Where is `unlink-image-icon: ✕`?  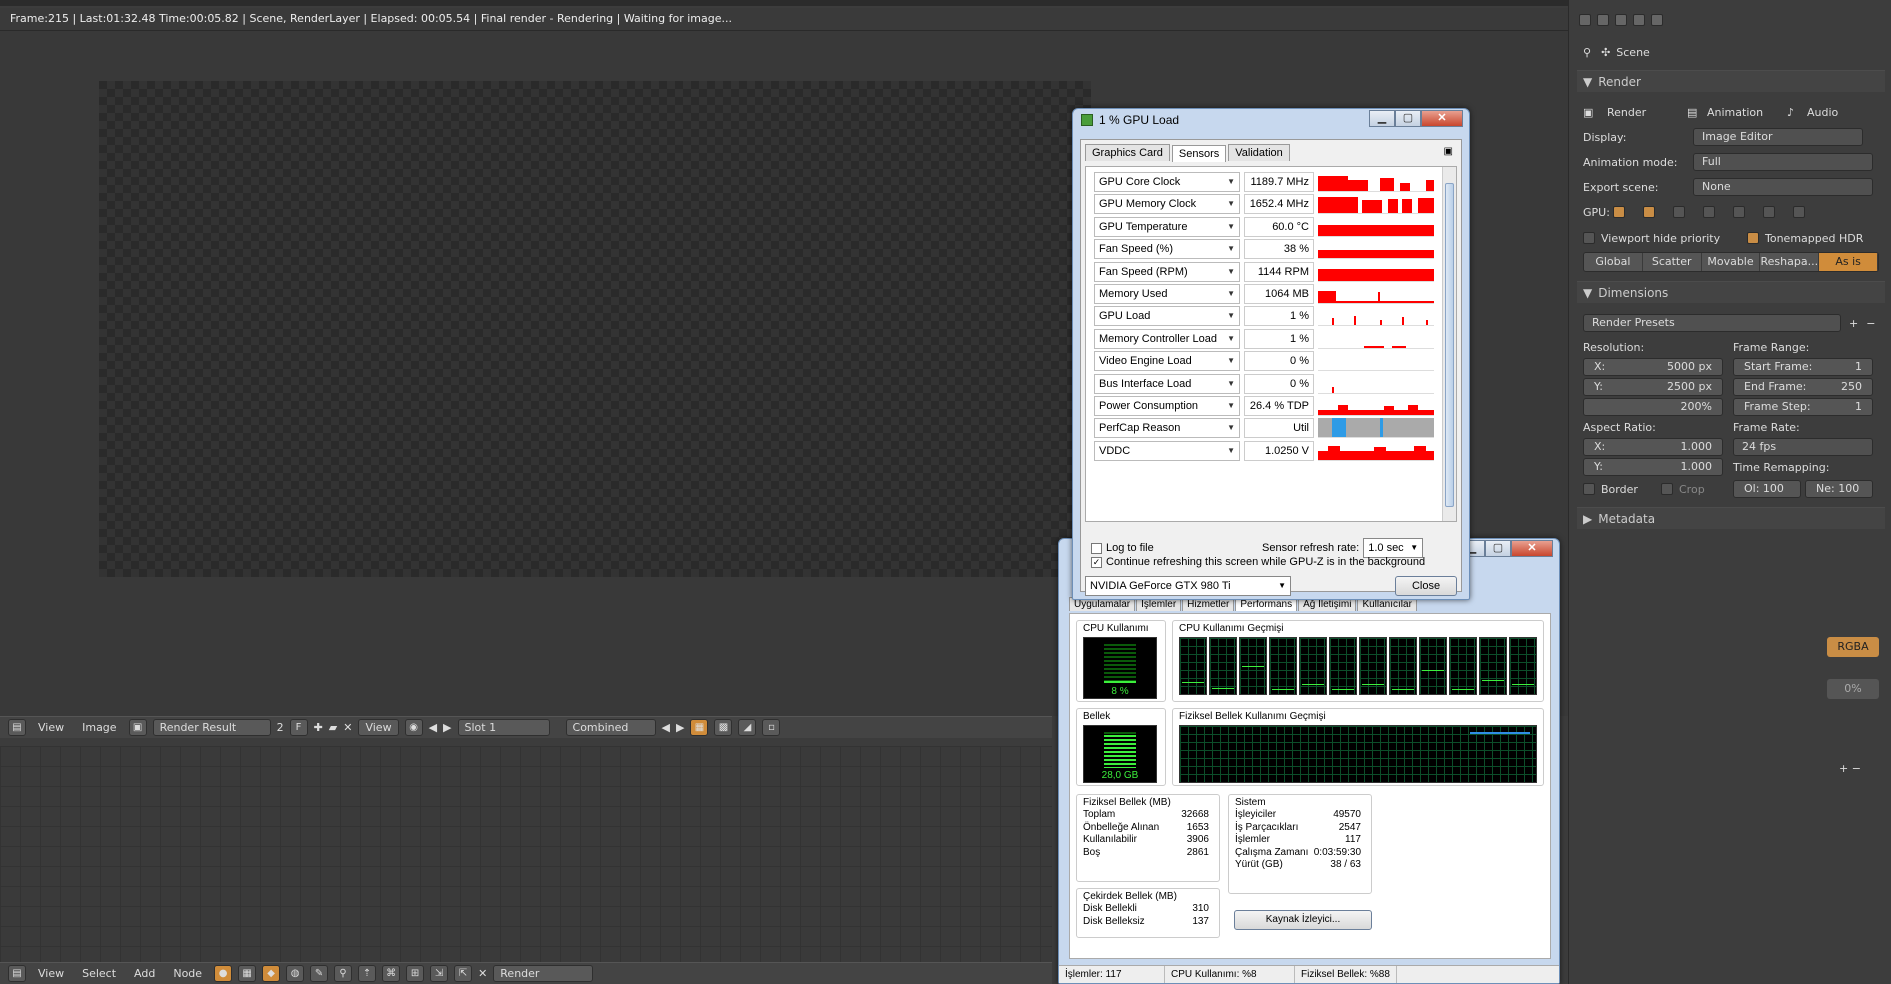 unlink-image-icon: ✕ is located at coordinates (347, 727).